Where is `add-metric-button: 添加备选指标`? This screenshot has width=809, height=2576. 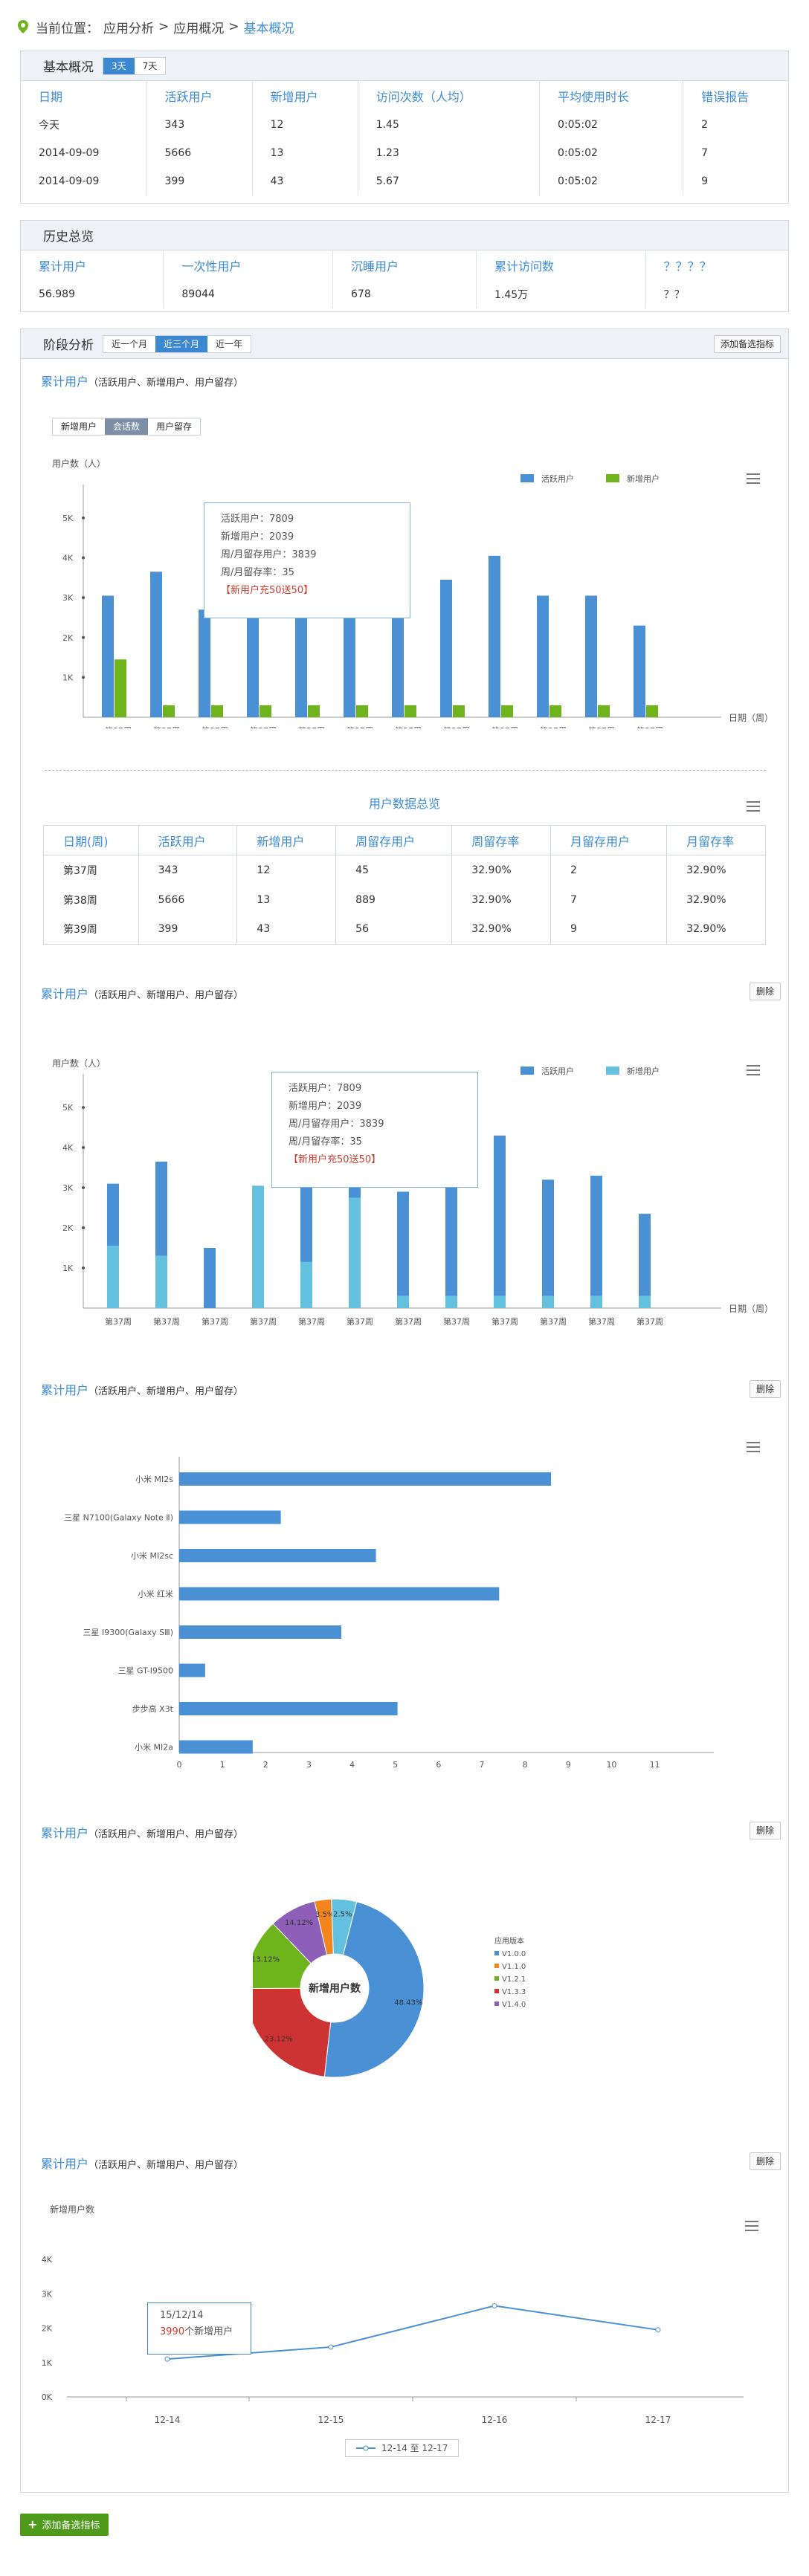 add-metric-button: 添加备选指标 is located at coordinates (747, 344).